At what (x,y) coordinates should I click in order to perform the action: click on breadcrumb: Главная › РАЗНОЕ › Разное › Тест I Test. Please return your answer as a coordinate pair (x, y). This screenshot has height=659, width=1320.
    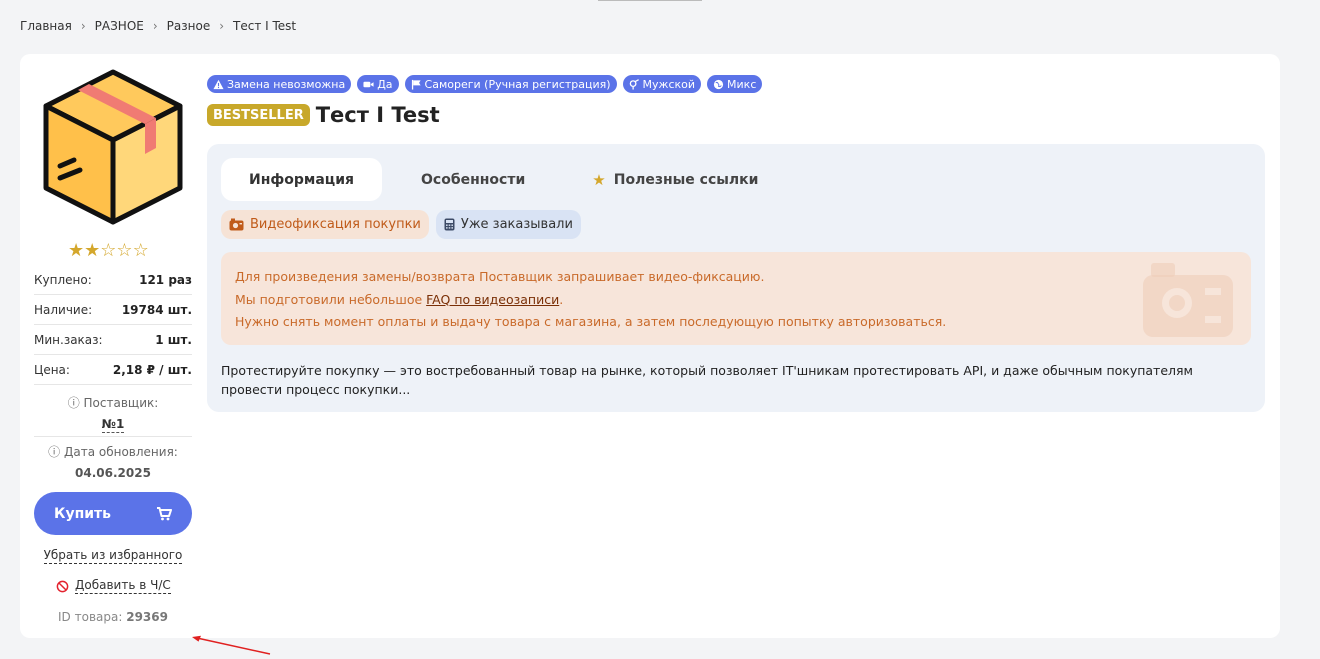
    Looking at the image, I should click on (158, 26).